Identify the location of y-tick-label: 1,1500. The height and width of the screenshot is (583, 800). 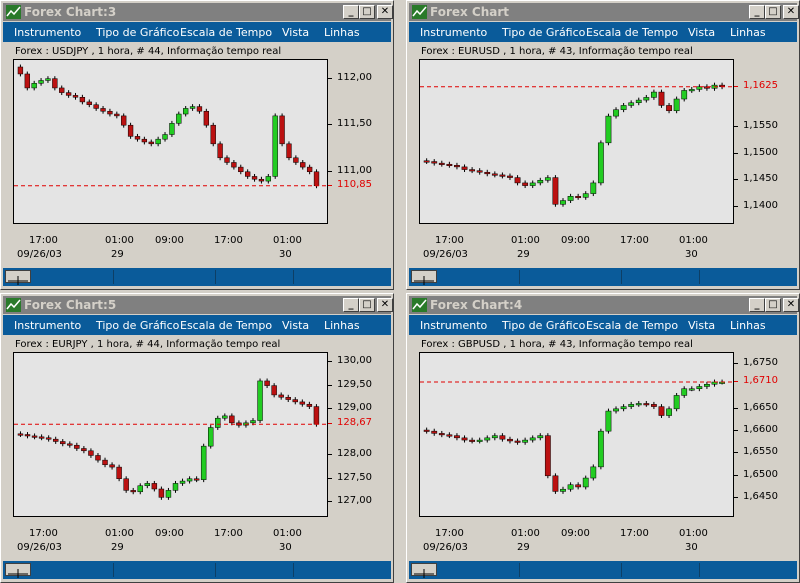
(760, 152).